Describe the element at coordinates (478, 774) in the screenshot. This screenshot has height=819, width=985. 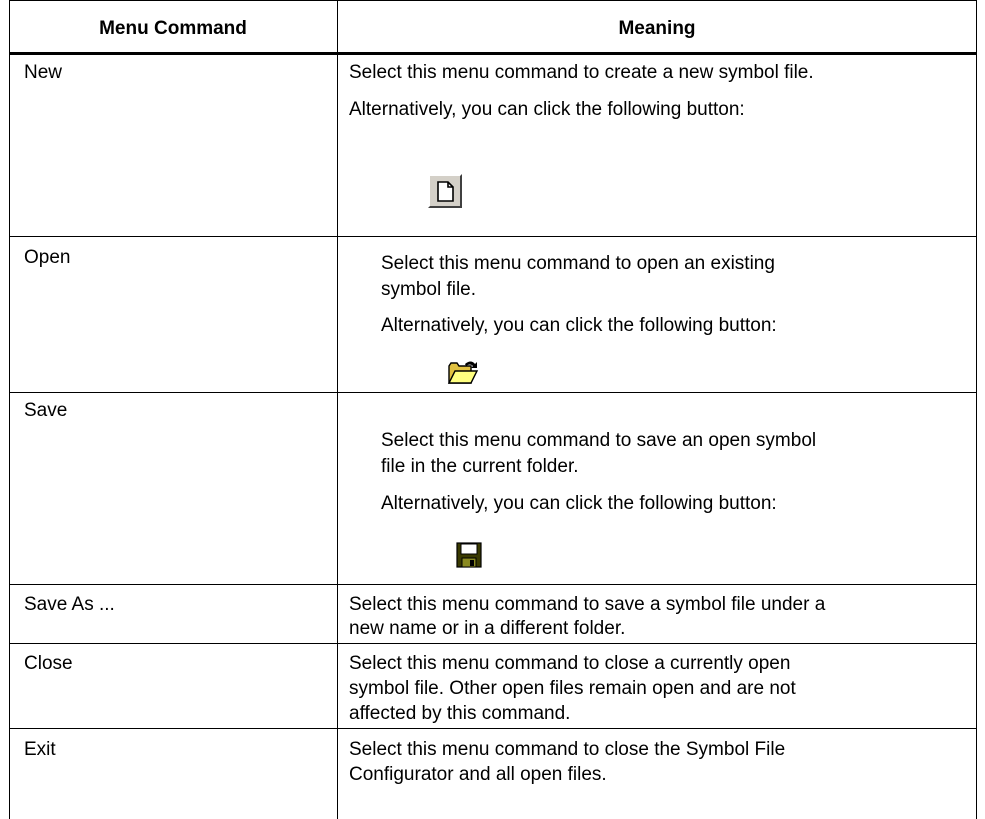
I see `meaning-text: Configurator and all open files.` at that location.